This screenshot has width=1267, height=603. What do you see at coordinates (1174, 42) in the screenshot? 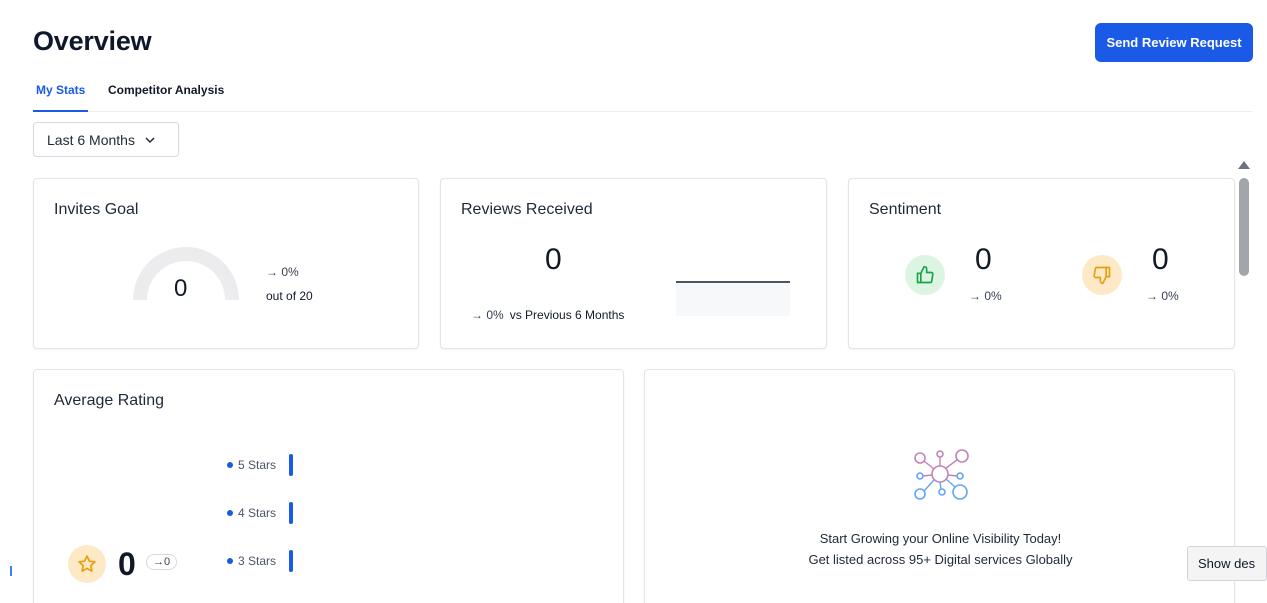
I see `send-review-request-button: Send Review Request` at bounding box center [1174, 42].